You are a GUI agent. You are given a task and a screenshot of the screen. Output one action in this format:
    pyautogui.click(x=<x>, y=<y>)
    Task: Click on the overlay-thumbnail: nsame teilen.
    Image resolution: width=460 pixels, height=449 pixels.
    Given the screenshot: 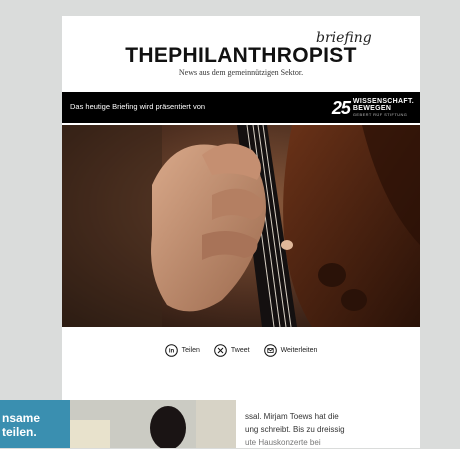 What is the action you would take?
    pyautogui.click(x=118, y=424)
    